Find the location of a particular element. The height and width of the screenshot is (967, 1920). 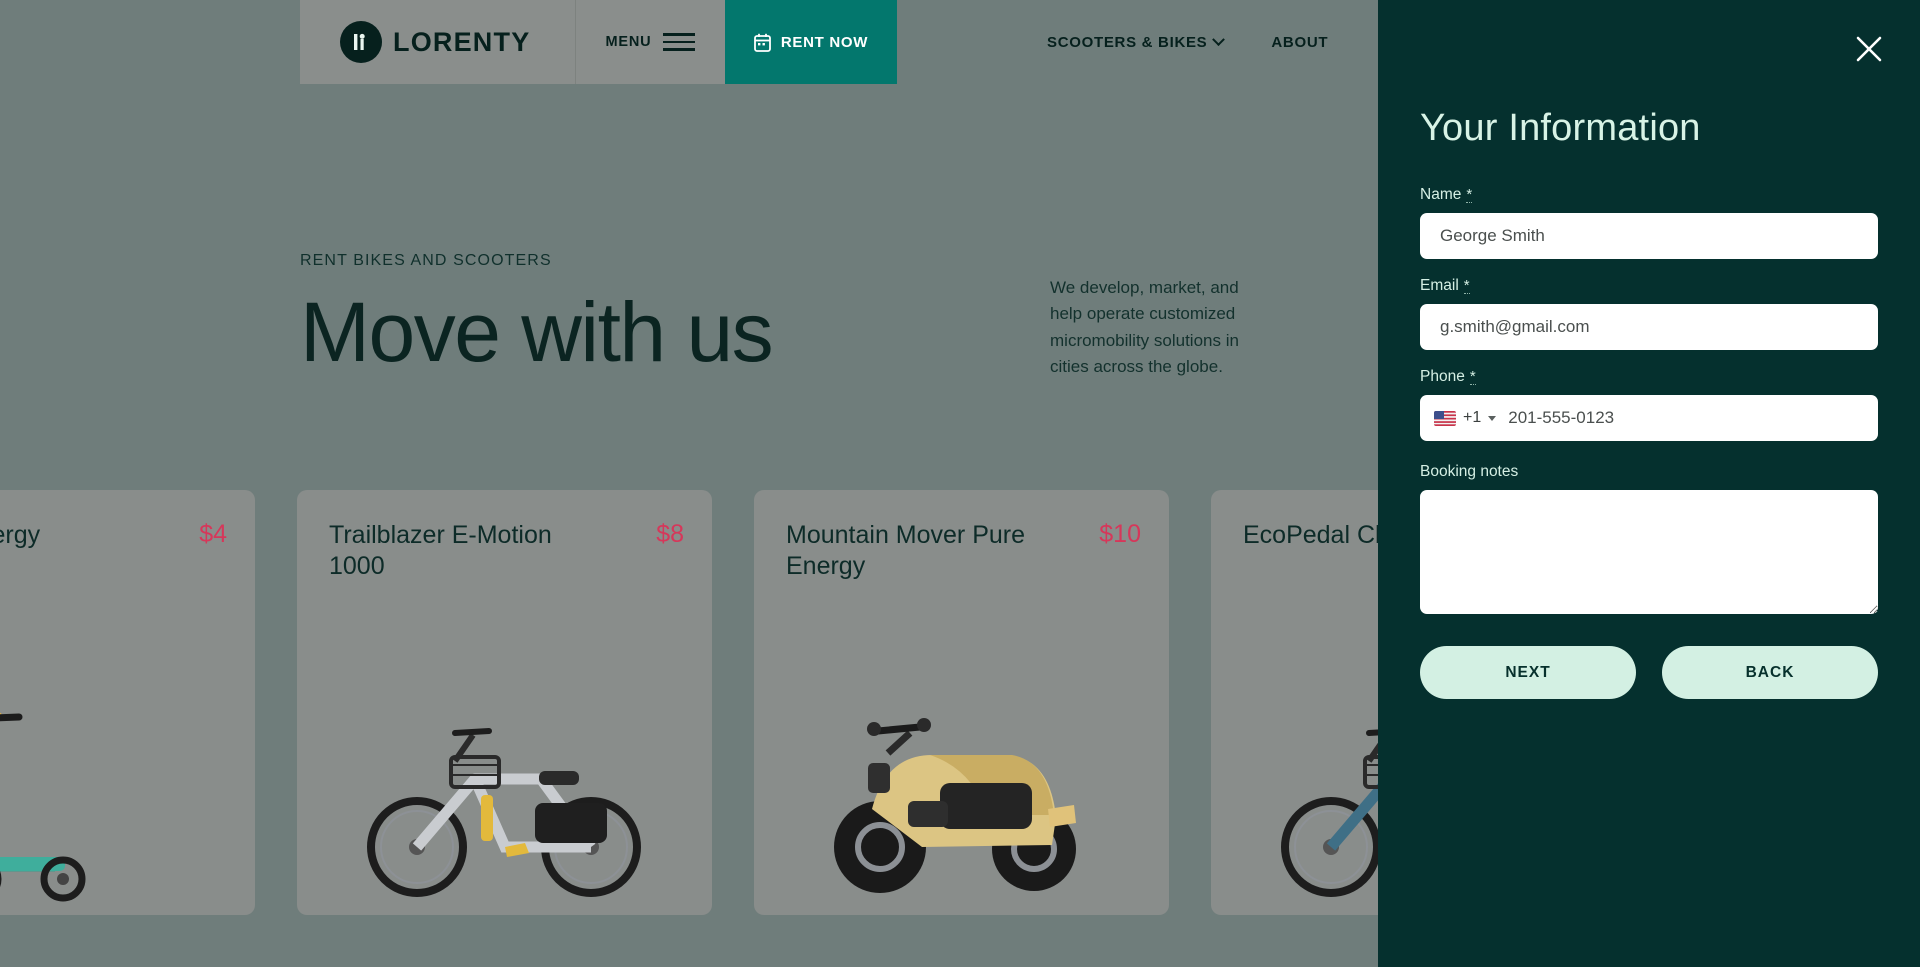

brand-name: LORENTY is located at coordinates (462, 41).